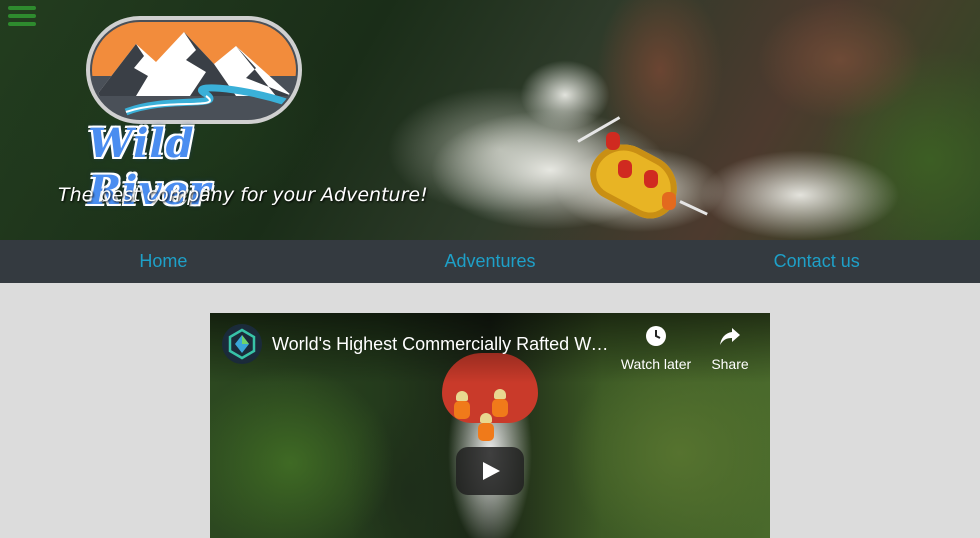 The width and height of the screenshot is (980, 538). Describe the element at coordinates (730, 348) in the screenshot. I see `share-button: Share` at that location.